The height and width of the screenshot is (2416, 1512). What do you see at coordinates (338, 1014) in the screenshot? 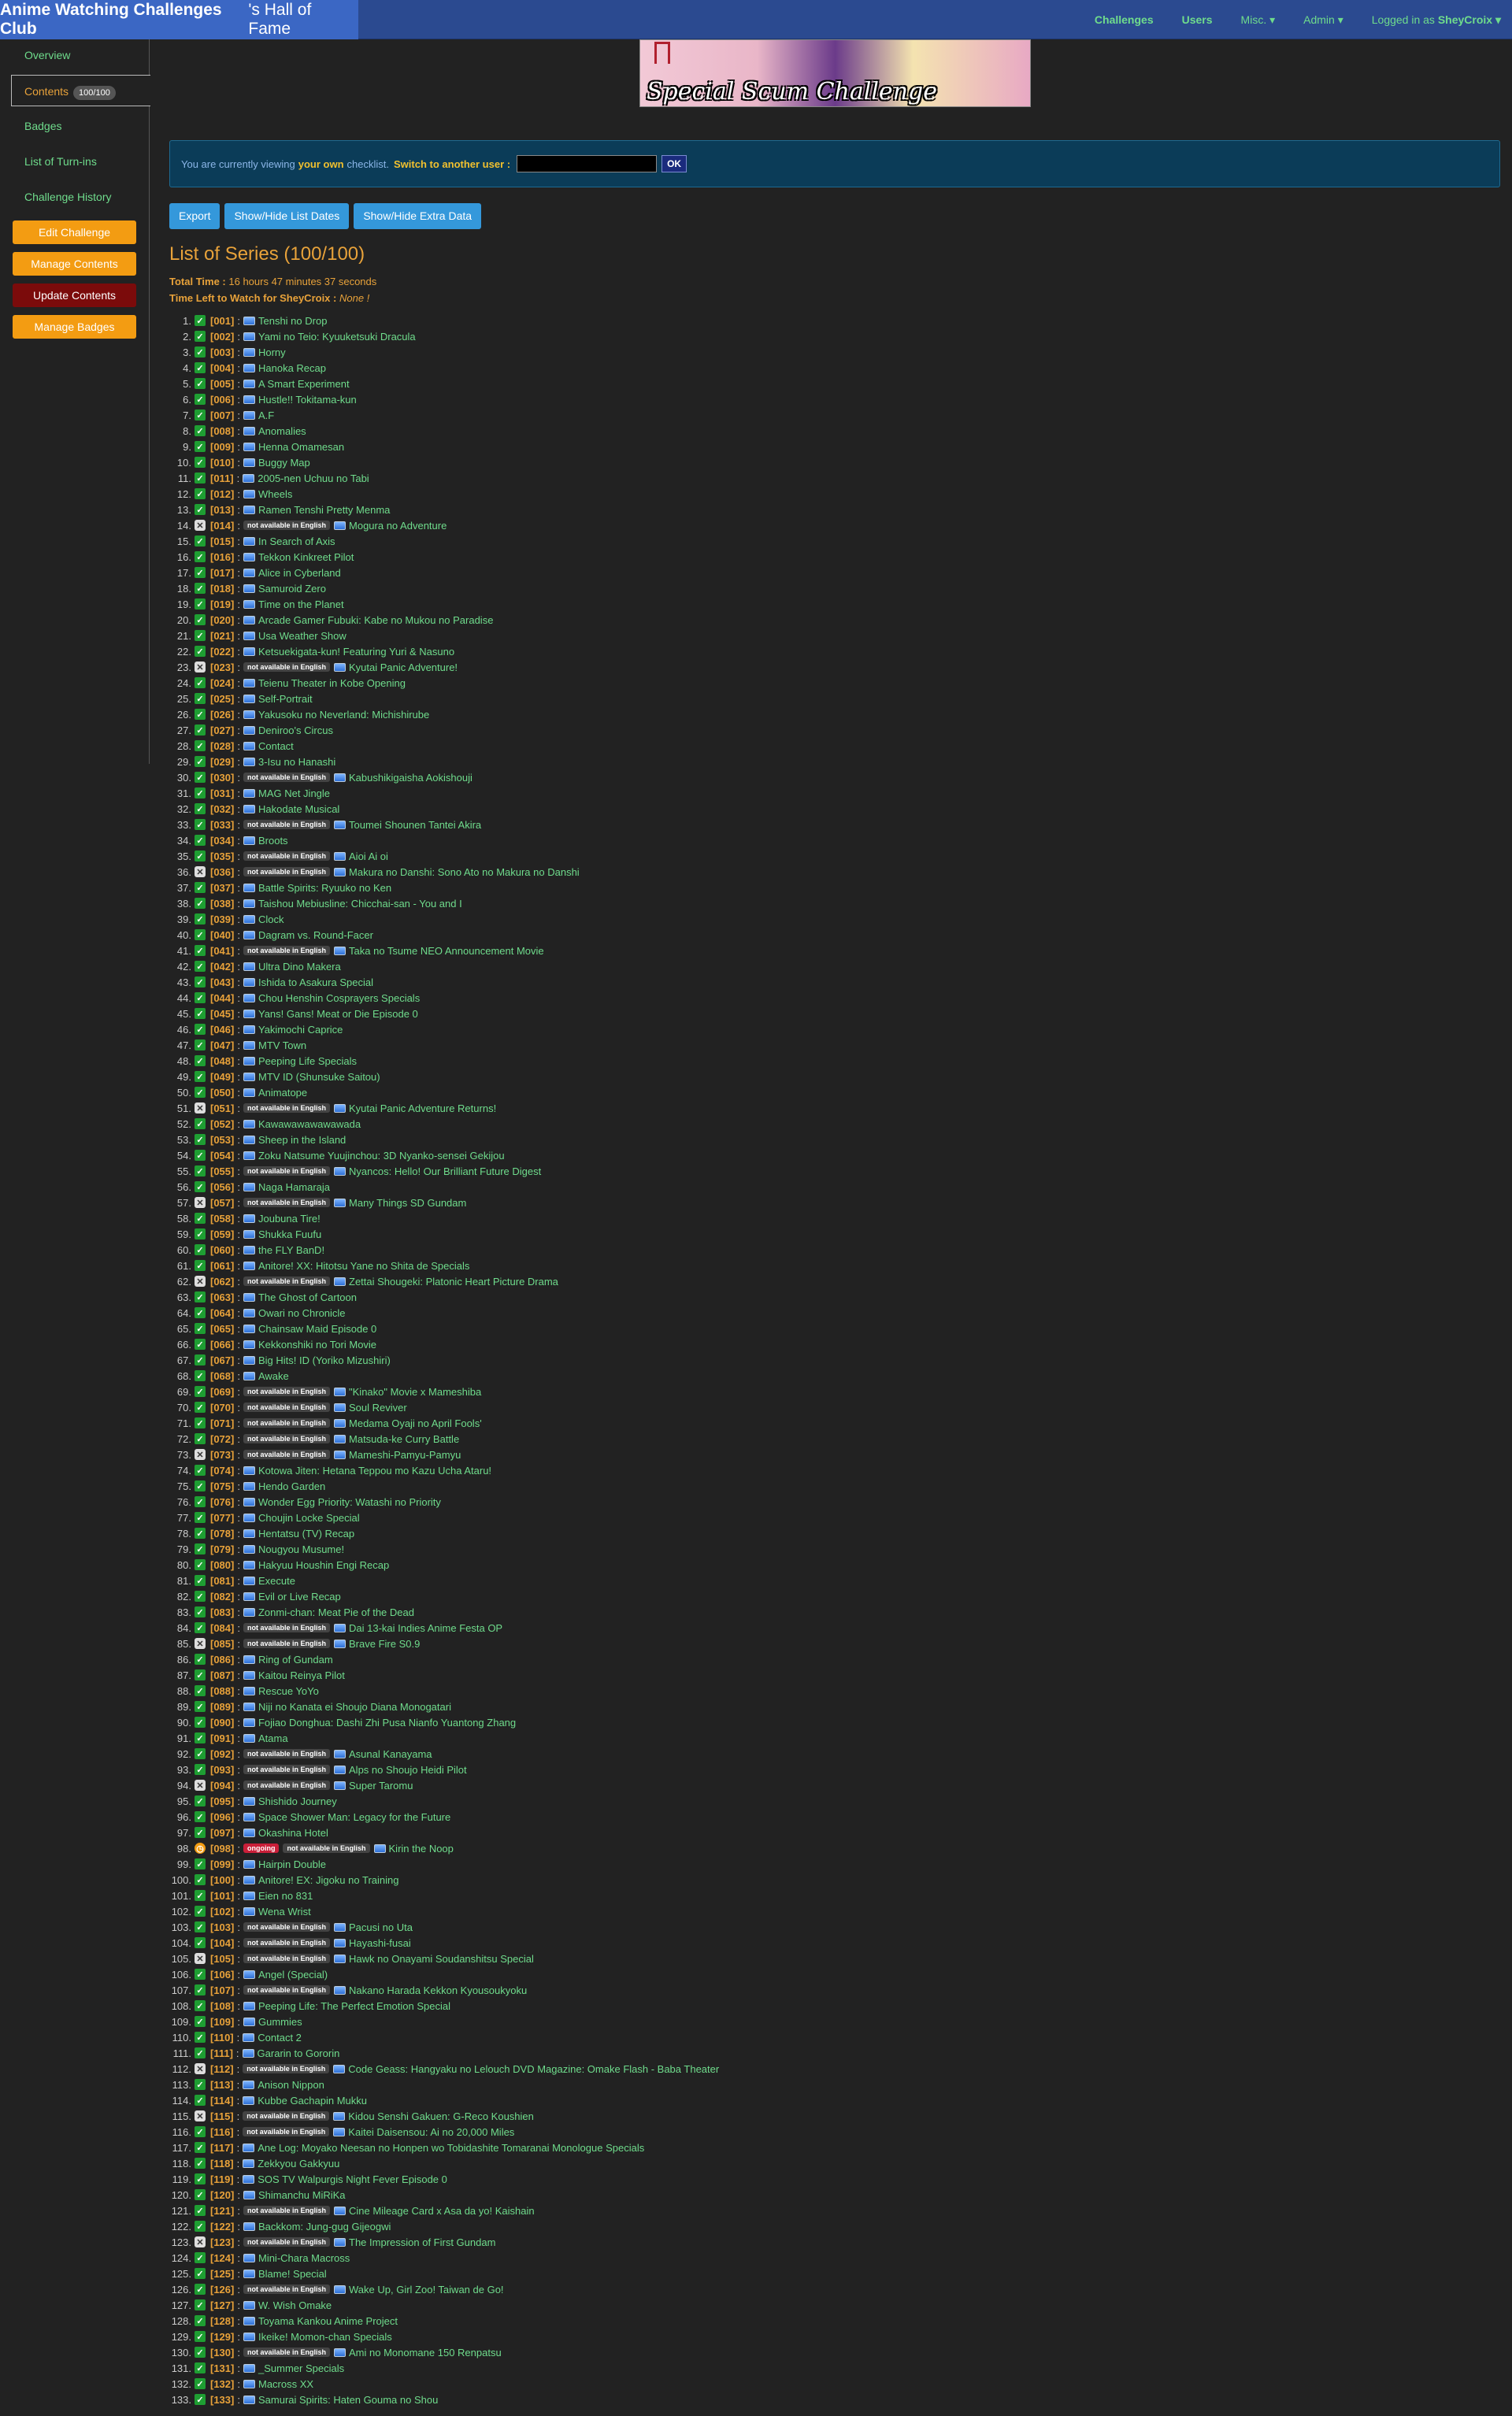
I see `series-link: Yans! Gans! Meat or Die Episode 0` at bounding box center [338, 1014].